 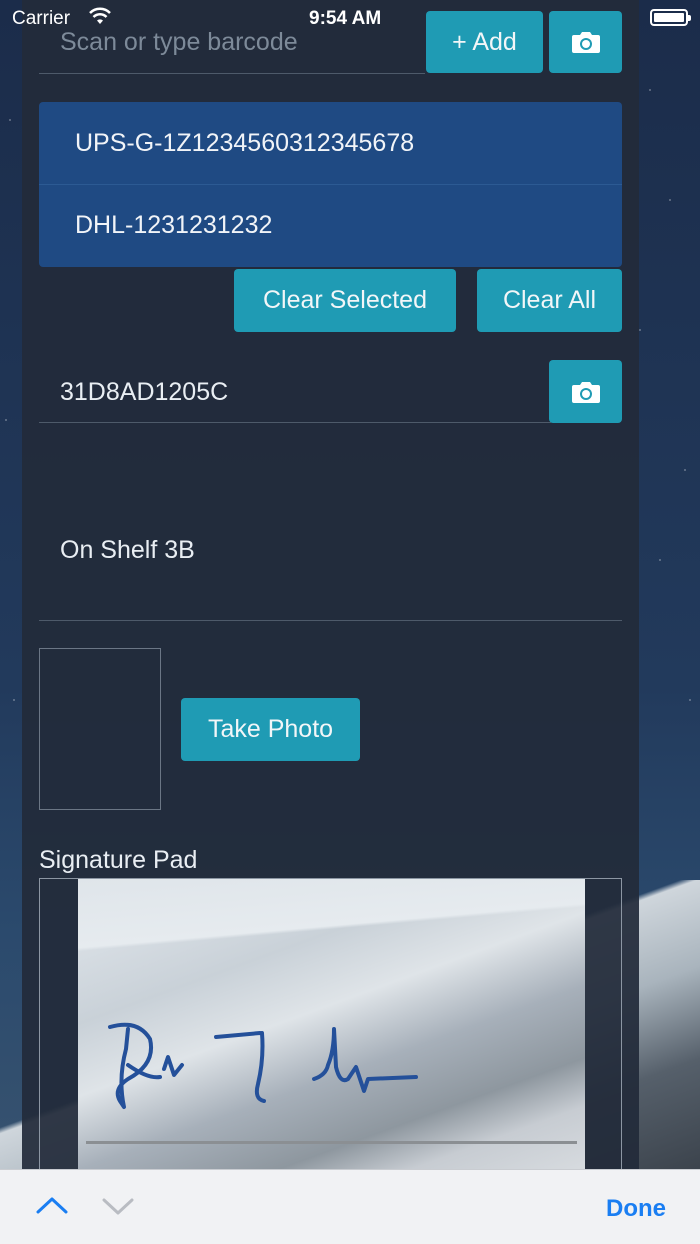 What do you see at coordinates (118, 1206) in the screenshot?
I see `chevron-down-icon` at bounding box center [118, 1206].